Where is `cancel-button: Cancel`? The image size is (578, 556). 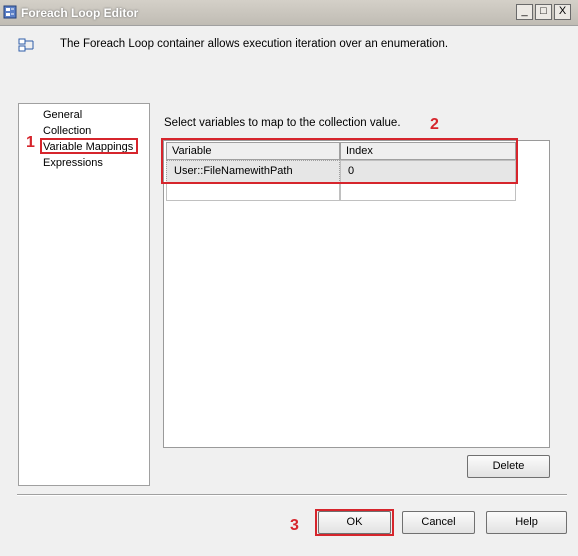 cancel-button: Cancel is located at coordinates (438, 522).